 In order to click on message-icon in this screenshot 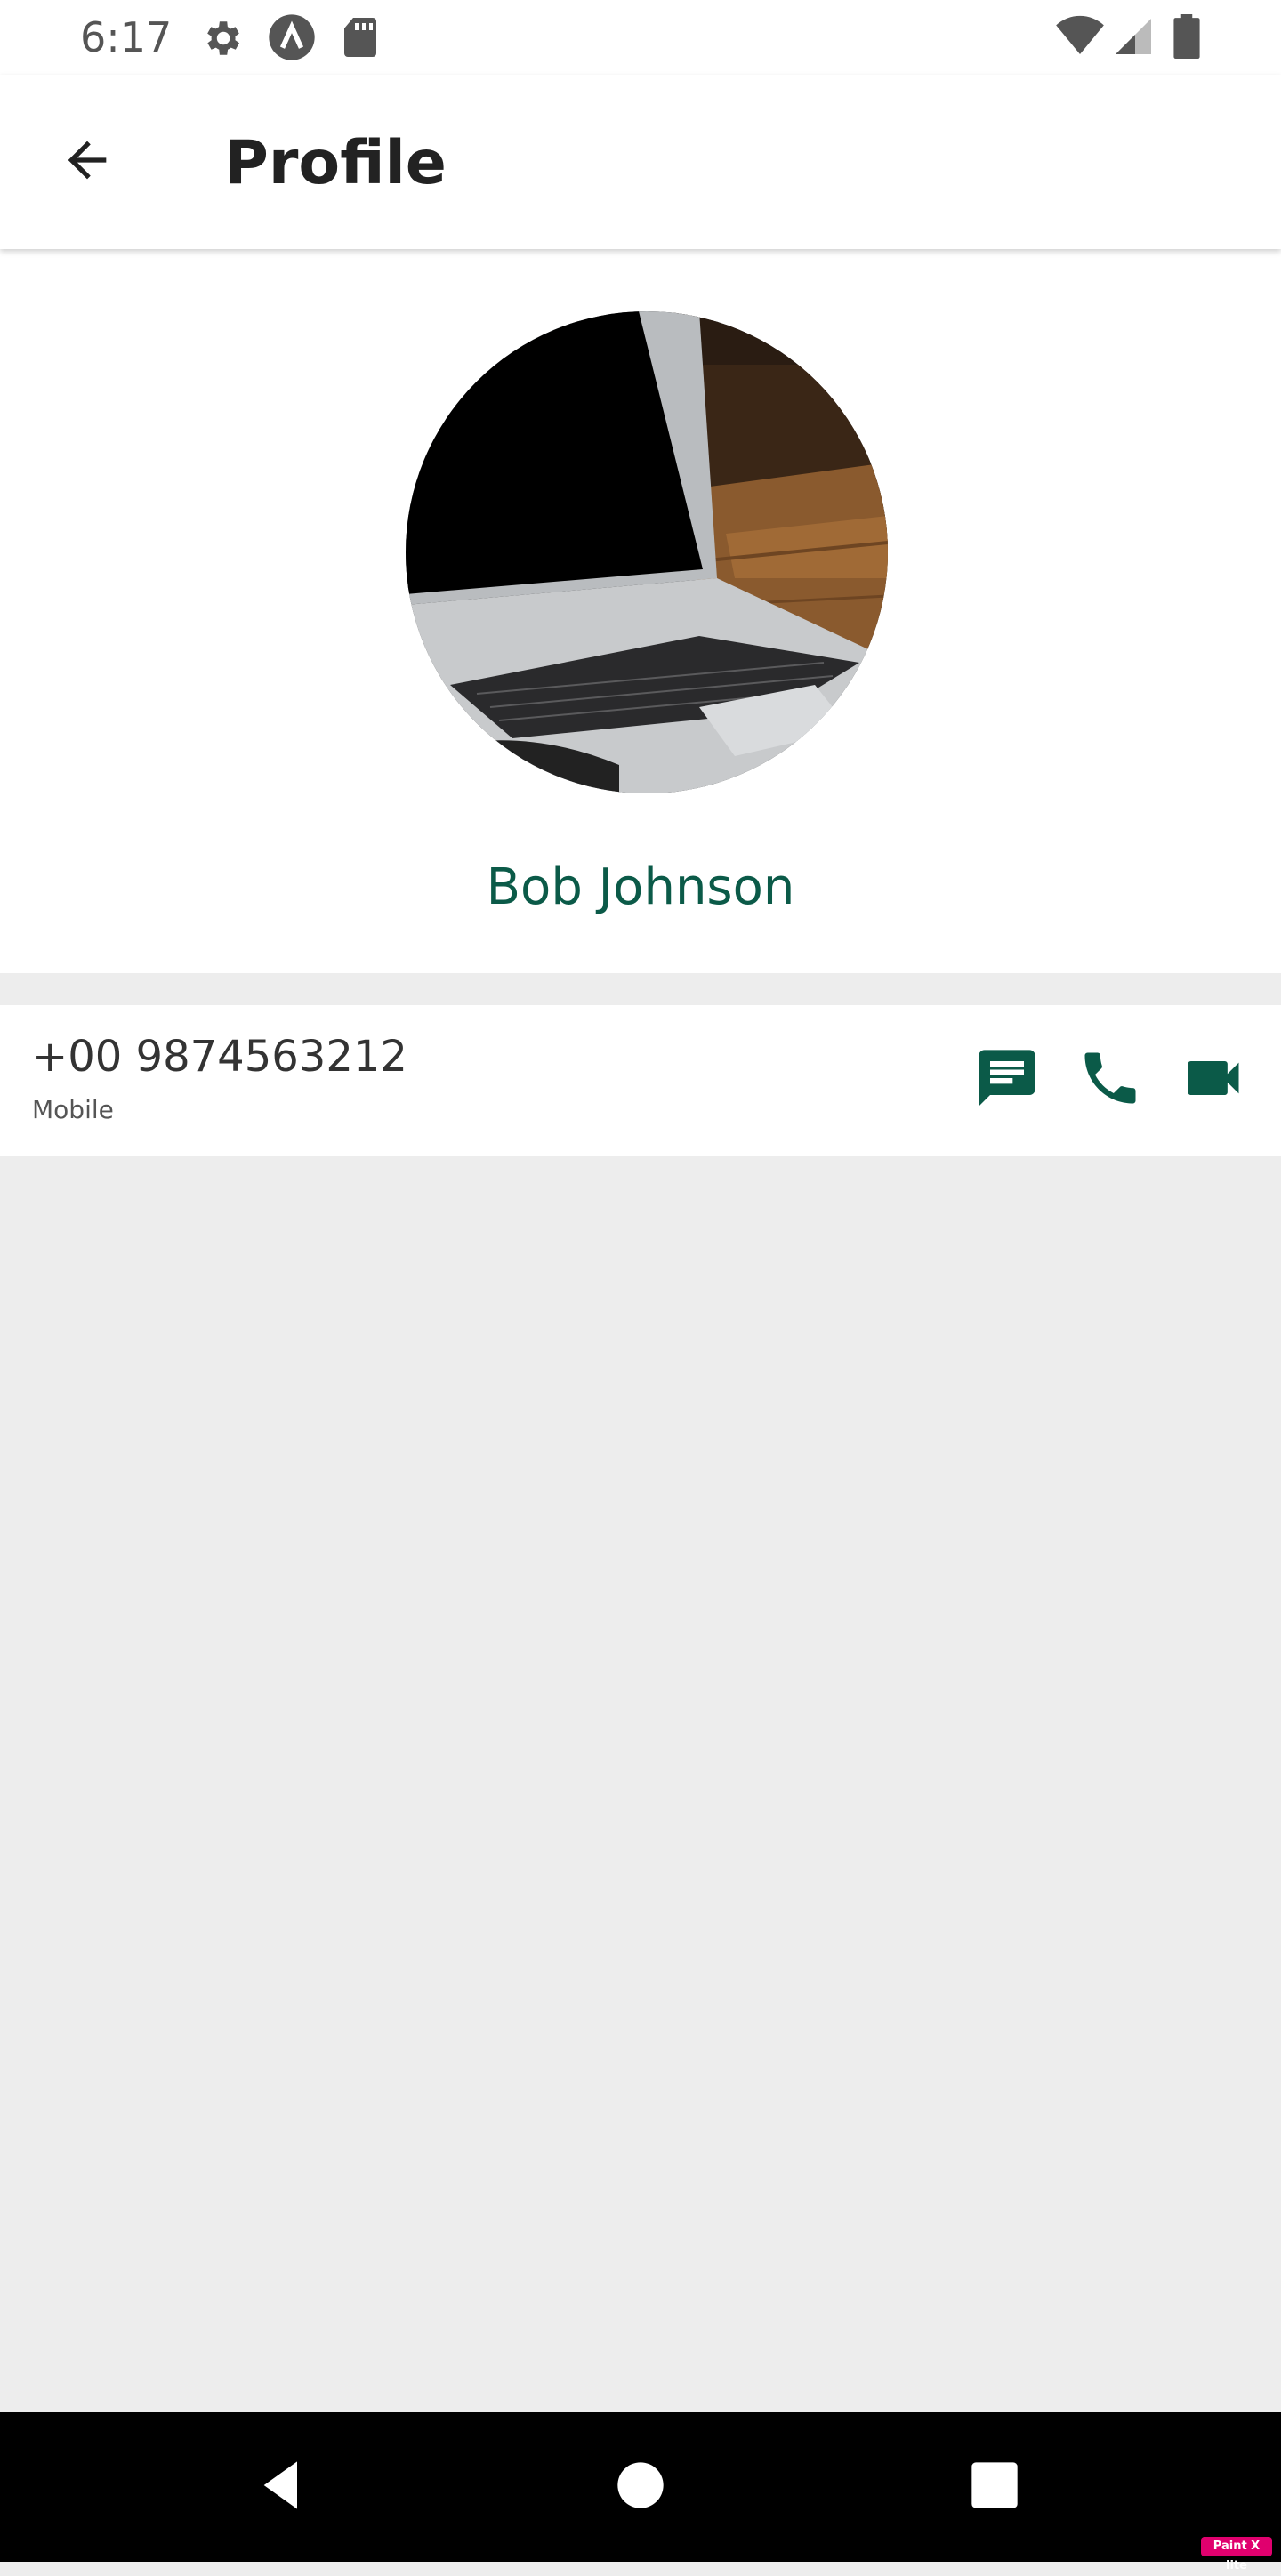, I will do `click(1007, 1079)`.